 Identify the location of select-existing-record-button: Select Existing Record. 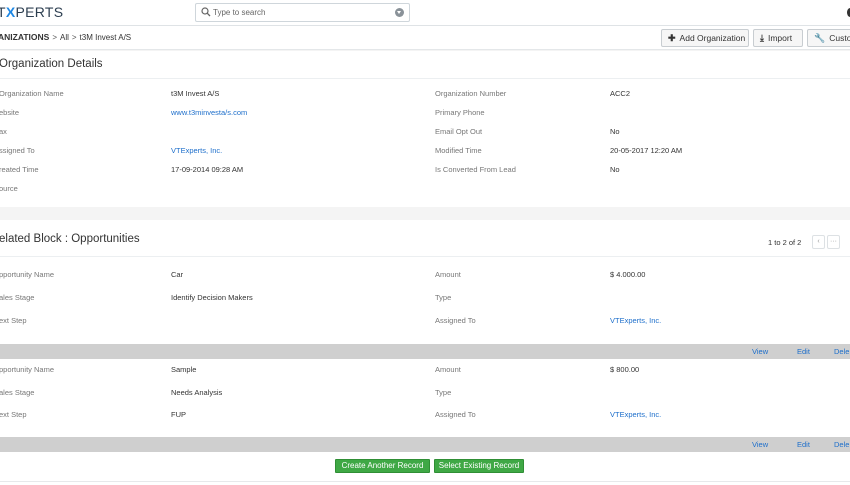
(479, 466).